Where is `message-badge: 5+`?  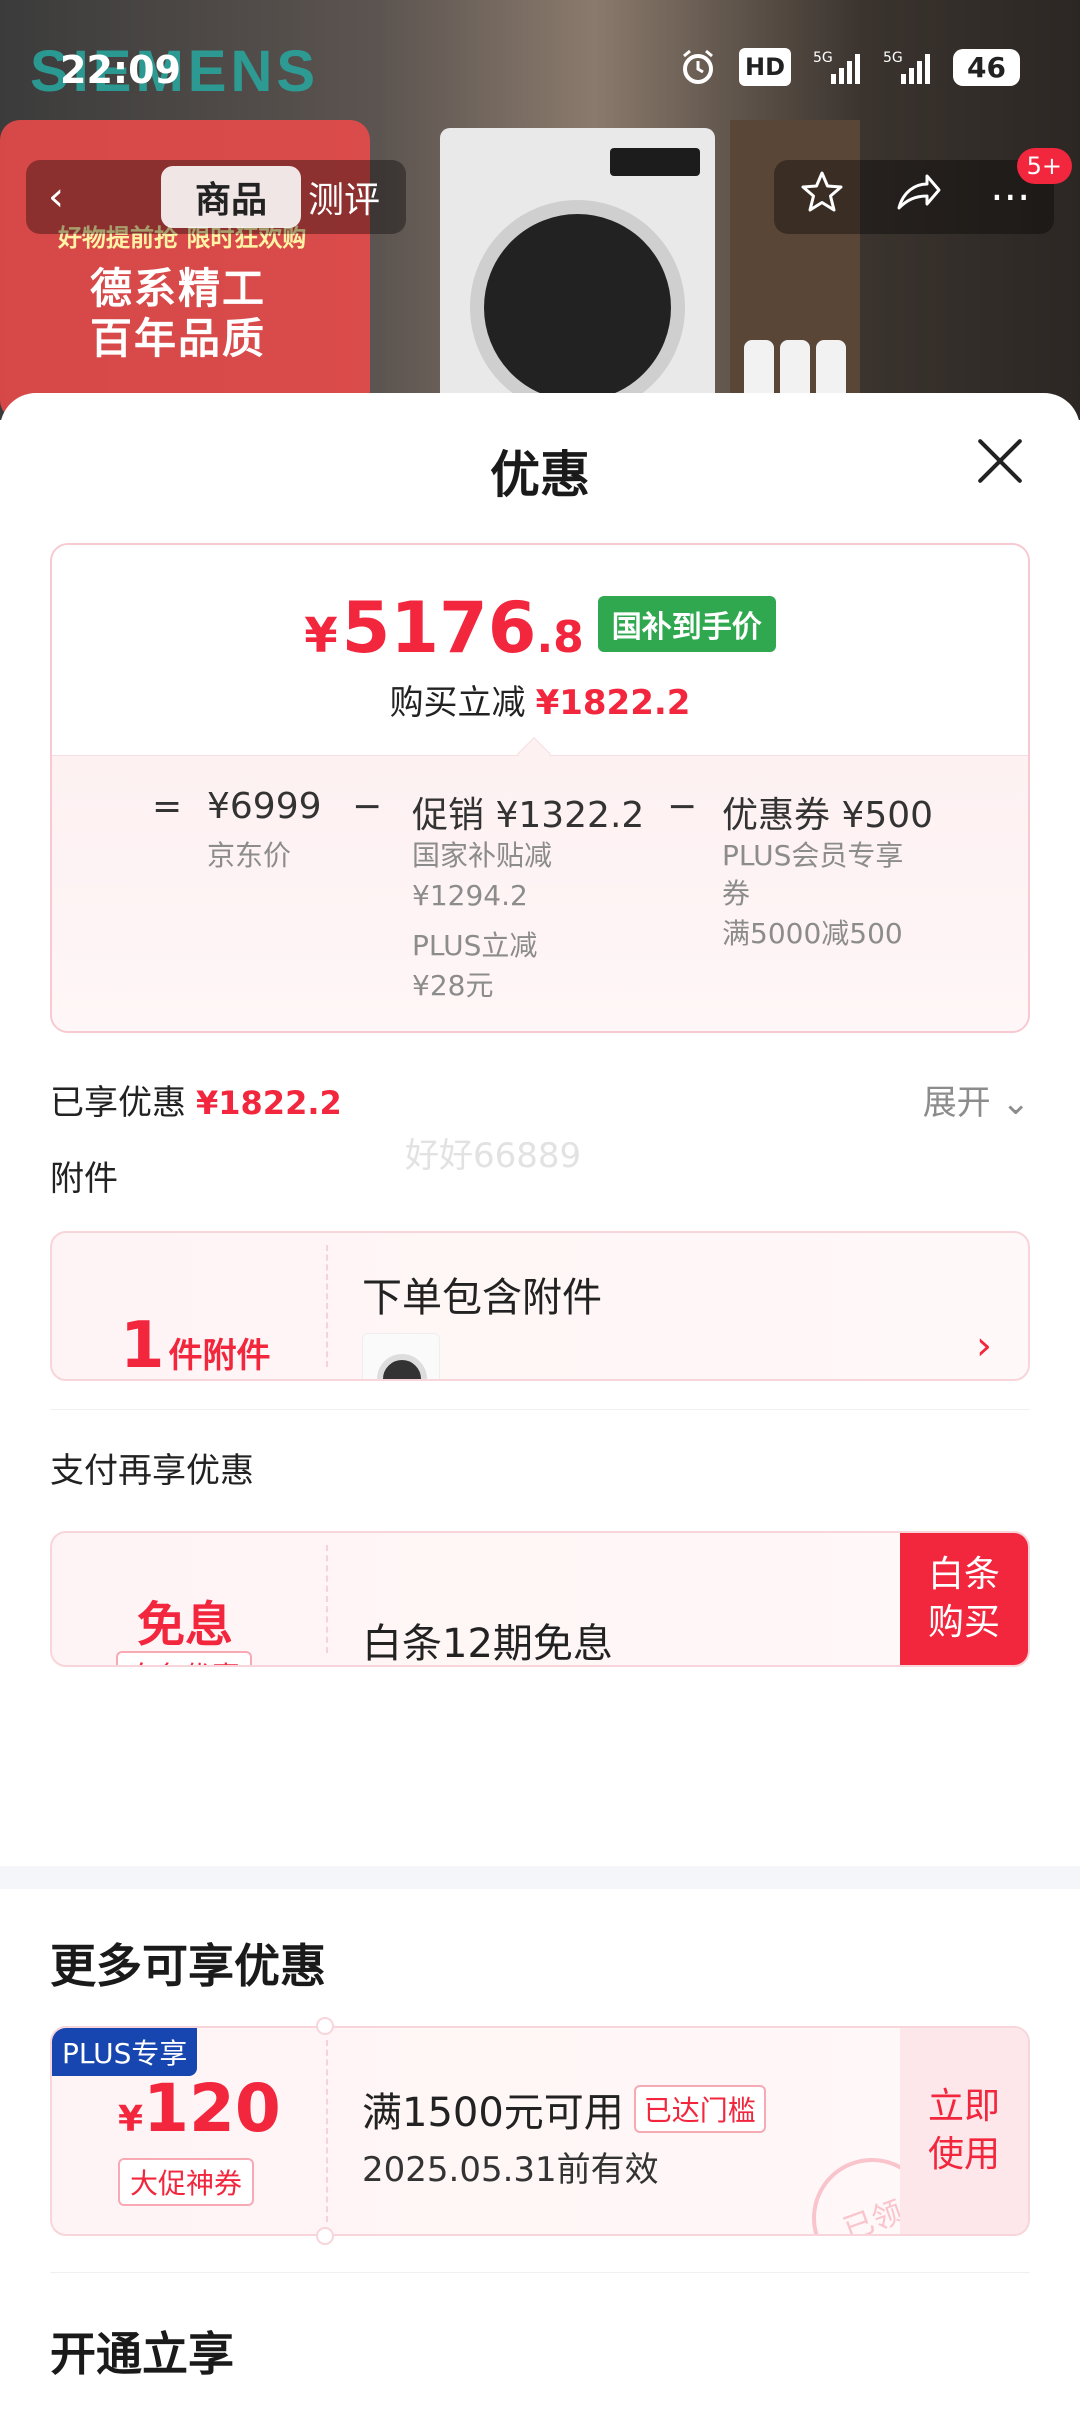
message-badge: 5+ is located at coordinates (1044, 166).